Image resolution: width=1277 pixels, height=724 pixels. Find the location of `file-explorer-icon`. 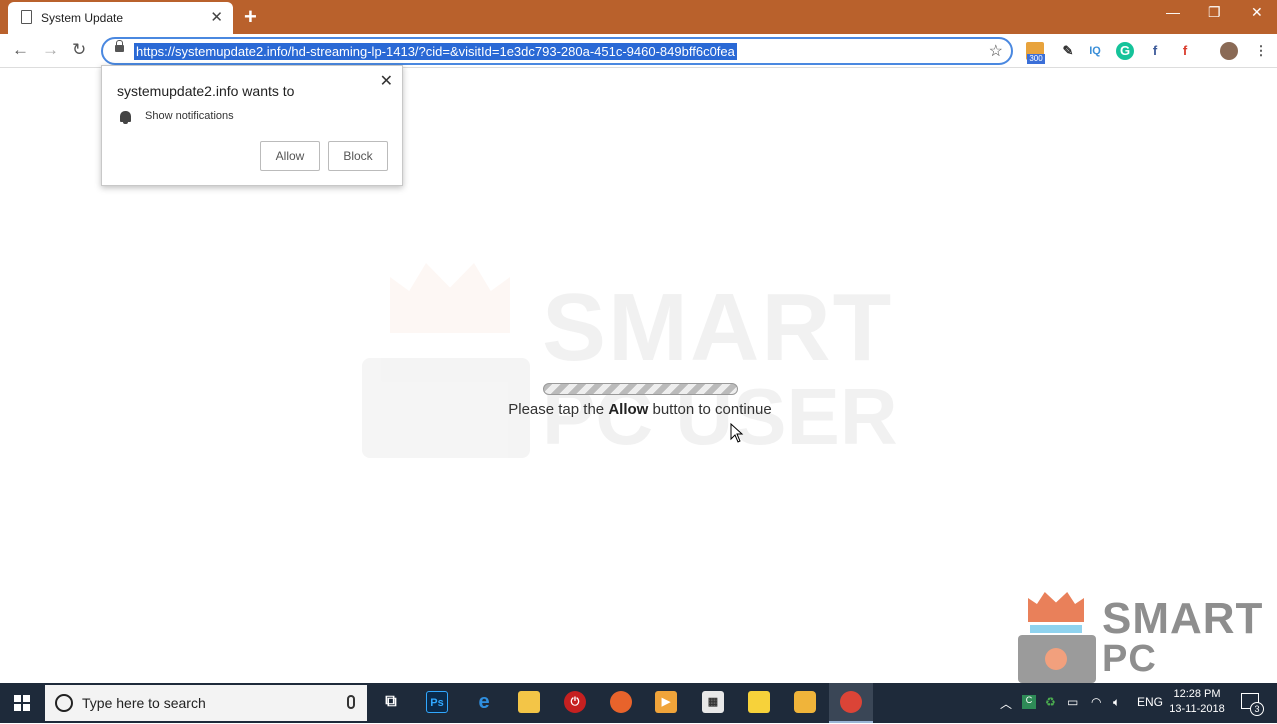

file-explorer-icon is located at coordinates (529, 702).